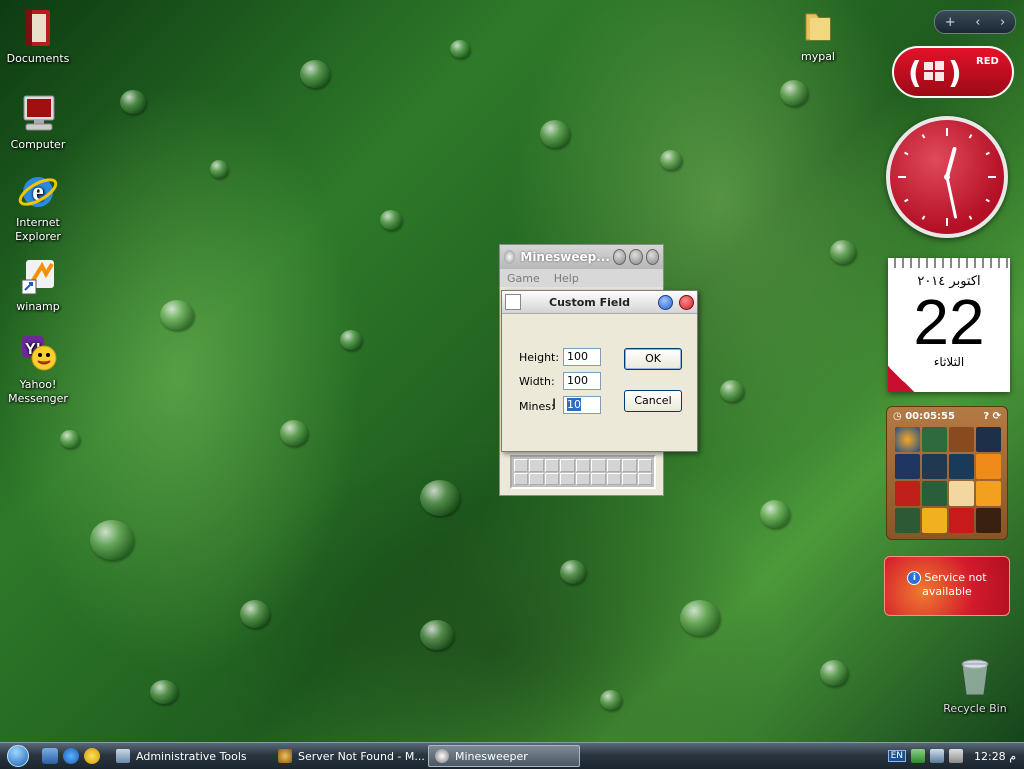 Image resolution: width=1024 pixels, height=769 pixels. I want to click on windows-logo-icon: ( ), so click(935, 73).